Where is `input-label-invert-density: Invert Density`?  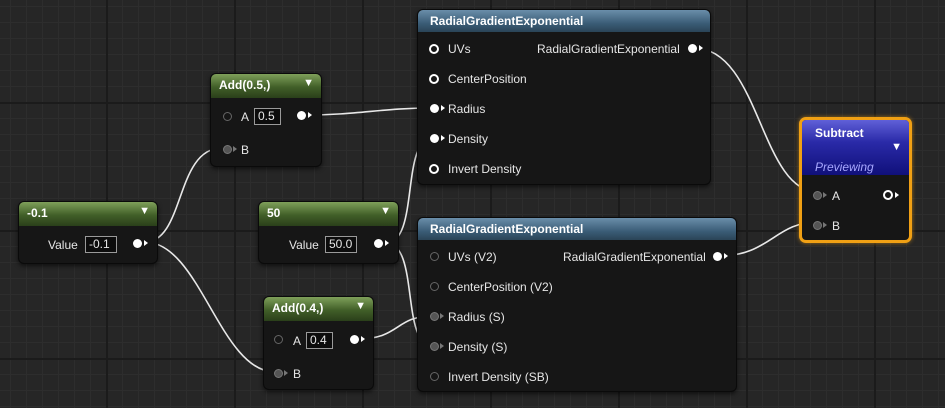
input-label-invert-density: Invert Density is located at coordinates (485, 169).